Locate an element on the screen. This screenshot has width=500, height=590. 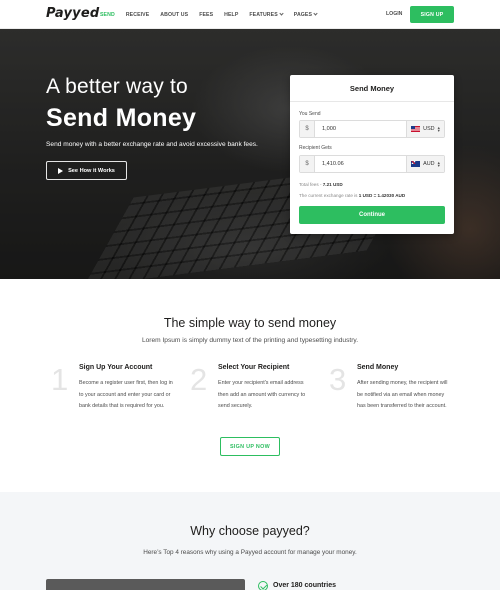
step-title: Select Your Recipient is located at coordinates (254, 367).